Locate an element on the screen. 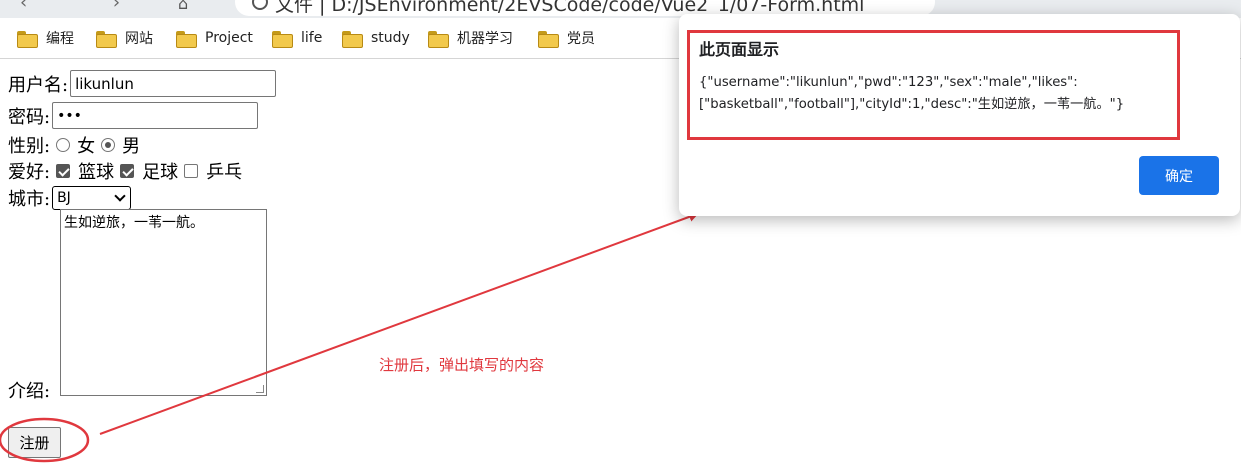 The height and width of the screenshot is (463, 1241). likes-pingpong-checkbox is located at coordinates (191, 171).